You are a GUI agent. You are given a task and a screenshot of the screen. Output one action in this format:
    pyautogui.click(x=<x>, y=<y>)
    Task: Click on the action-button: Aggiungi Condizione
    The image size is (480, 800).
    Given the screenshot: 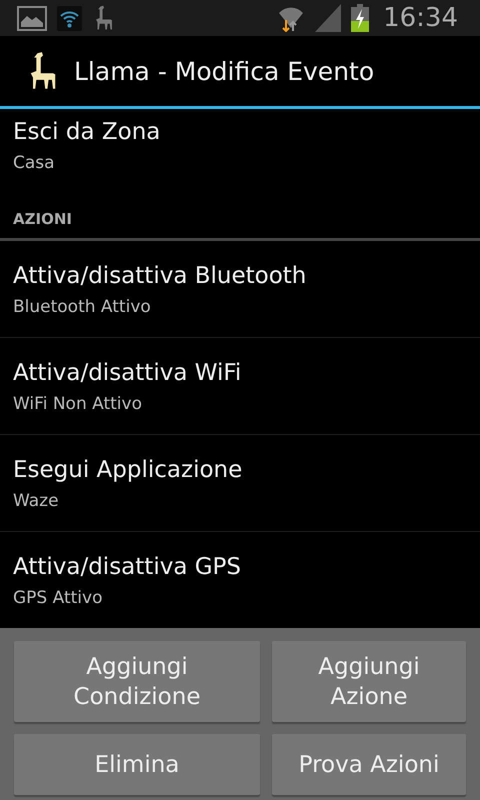 What is the action you would take?
    pyautogui.click(x=137, y=681)
    